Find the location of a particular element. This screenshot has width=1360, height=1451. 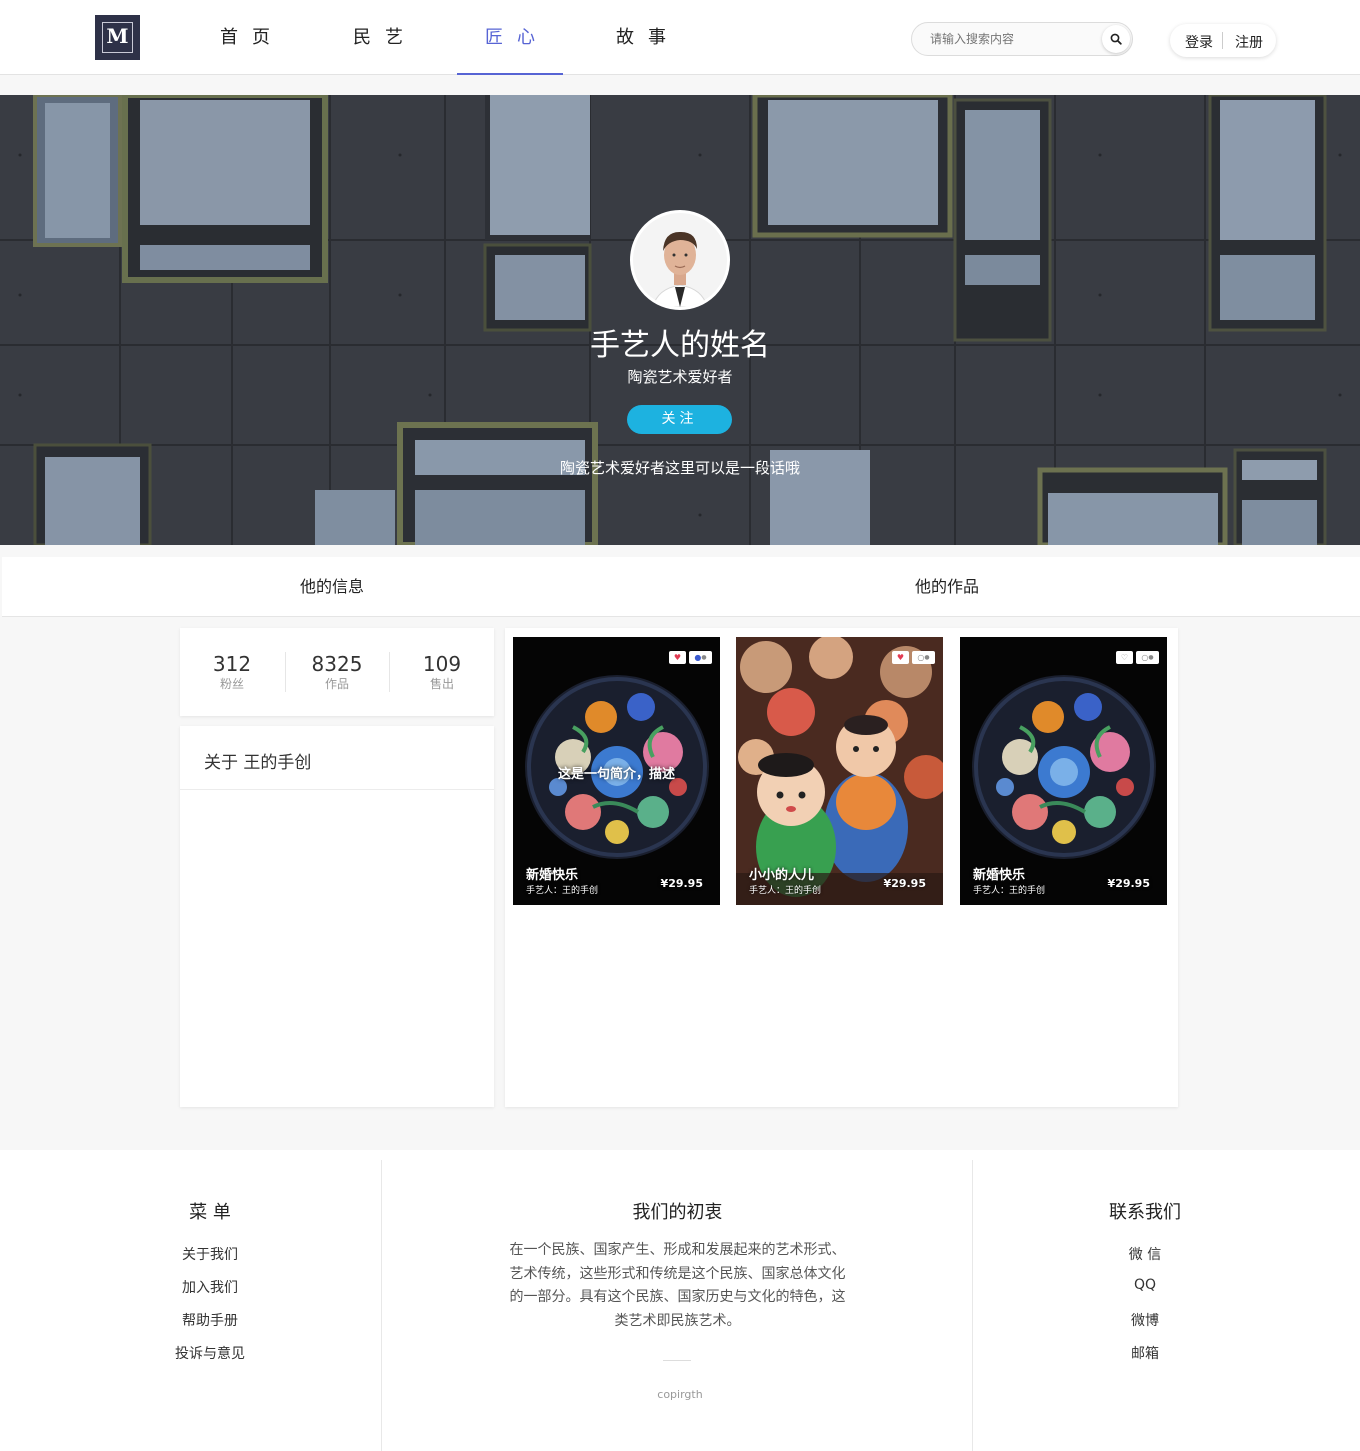

heart-icon: ♡ is located at coordinates (1124, 657).